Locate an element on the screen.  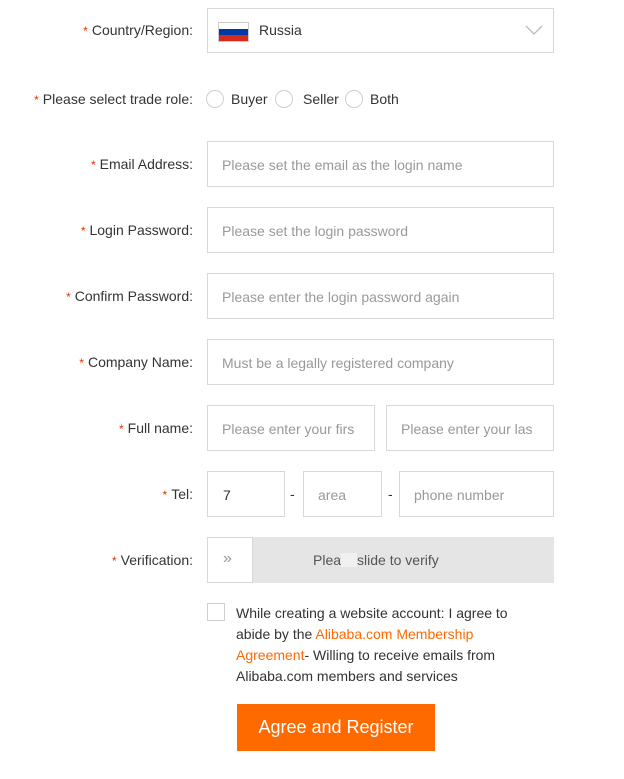
password-field: Please set the login password is located at coordinates (380, 230).